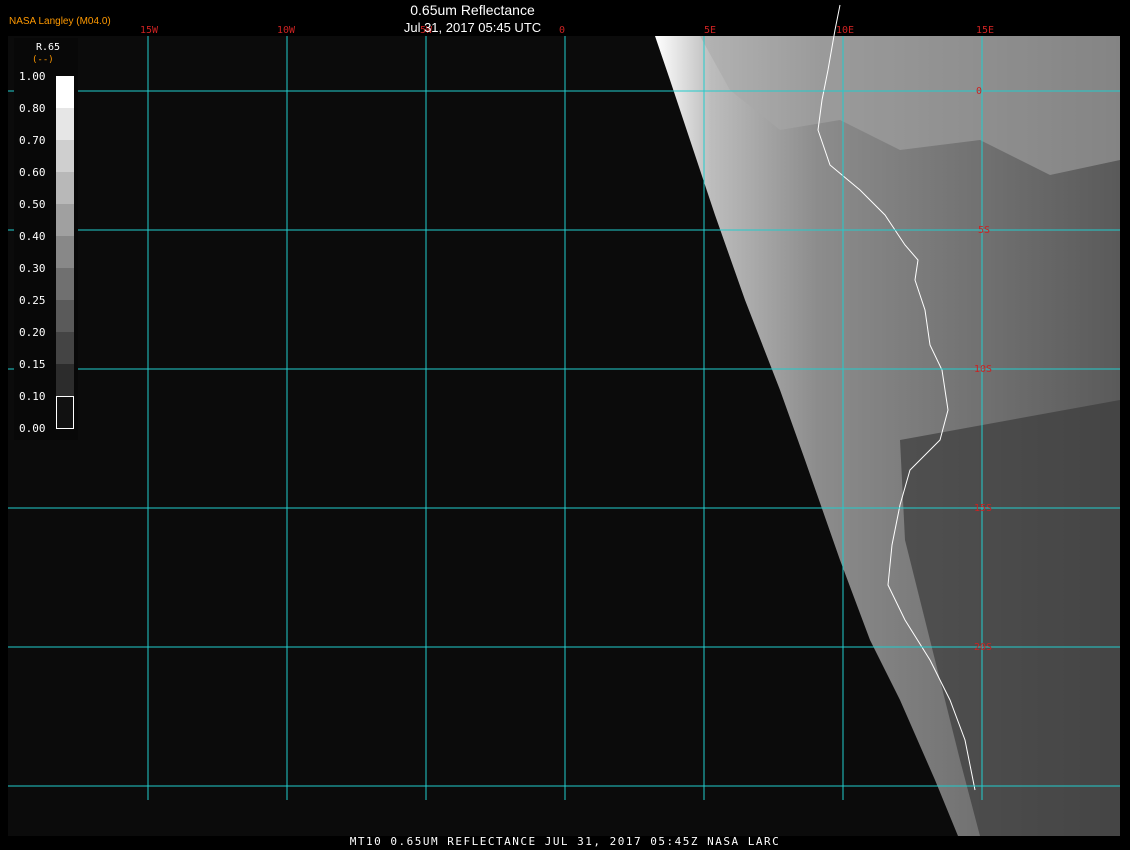 This screenshot has width=1130, height=850. I want to click on legend-tick: 0.40, so click(32, 236).